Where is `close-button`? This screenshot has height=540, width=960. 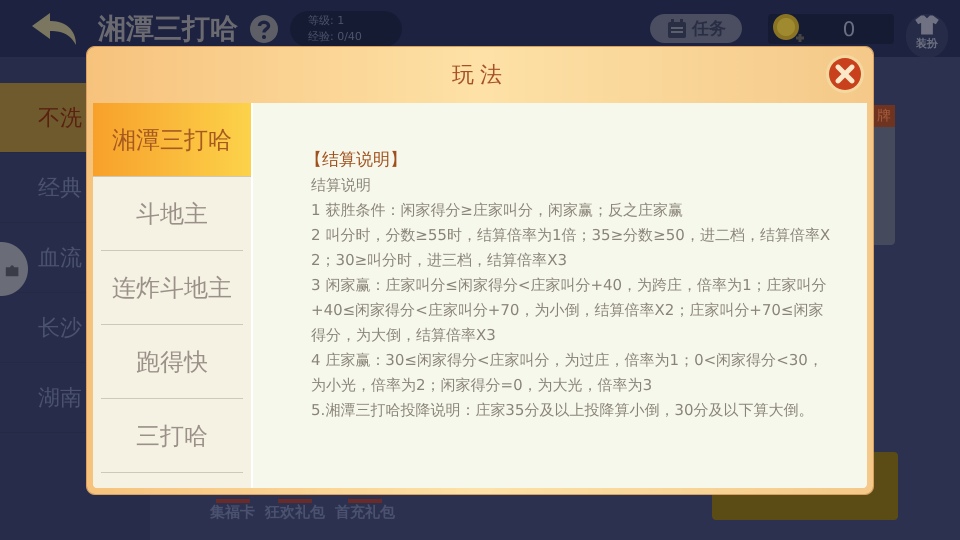 close-button is located at coordinates (845, 74).